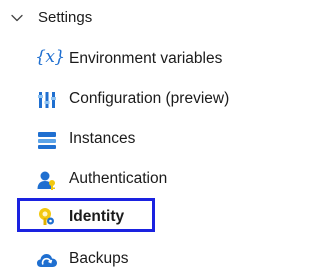 This screenshot has height=279, width=320. Describe the element at coordinates (97, 216) in the screenshot. I see `nav-item-label: Identity` at that location.